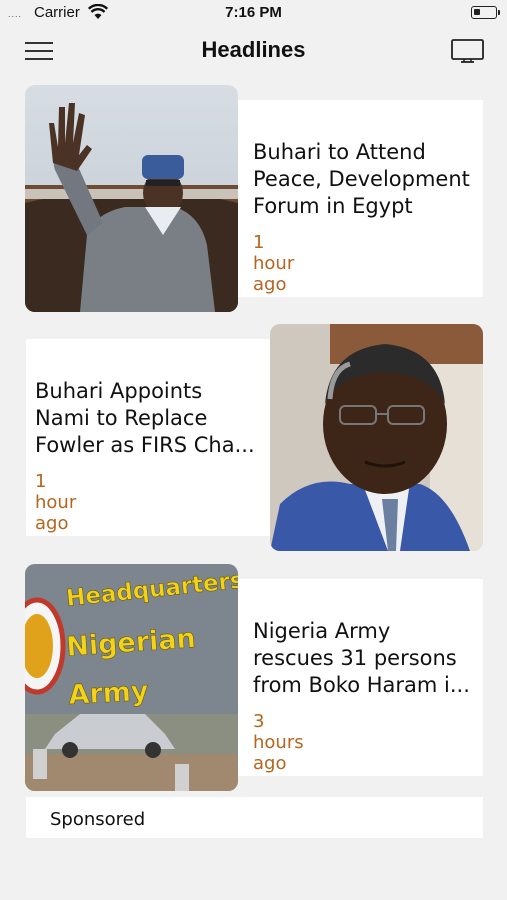 Image resolution: width=507 pixels, height=900 pixels. Describe the element at coordinates (333, 206) in the screenshot. I see `article-1-title-line-3: Forum in Egypt` at that location.